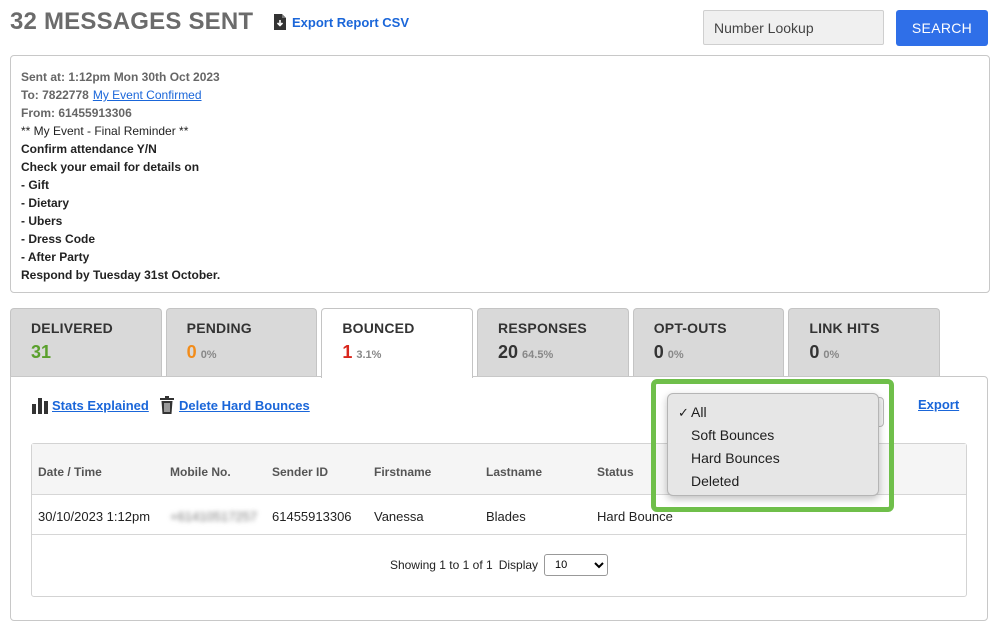 The image size is (1004, 633). What do you see at coordinates (347, 352) in the screenshot?
I see `tab-count: 1` at bounding box center [347, 352].